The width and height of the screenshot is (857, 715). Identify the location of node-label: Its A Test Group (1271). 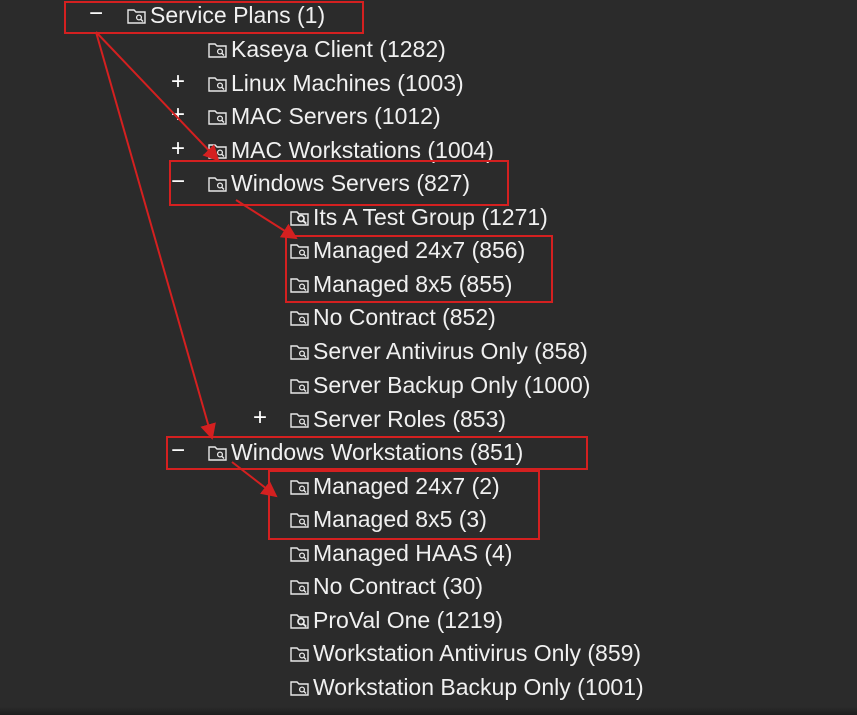
(430, 217).